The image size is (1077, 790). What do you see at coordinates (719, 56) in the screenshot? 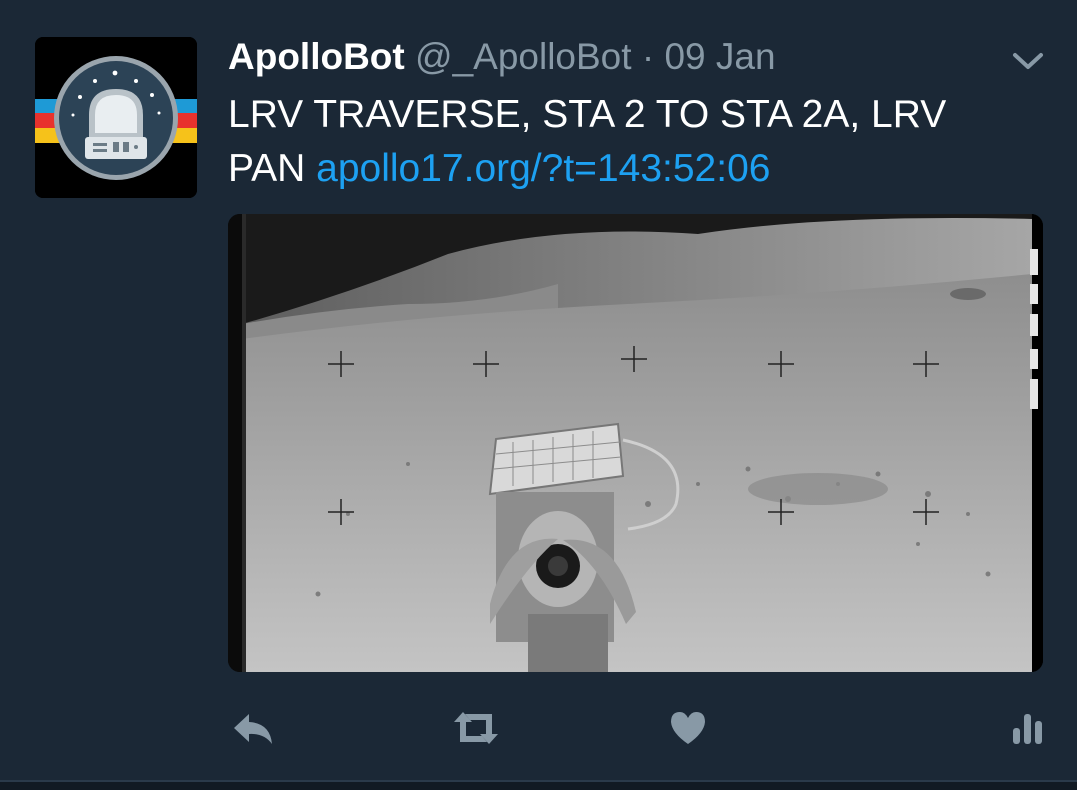
I see `timestamp: 09 Jan` at bounding box center [719, 56].